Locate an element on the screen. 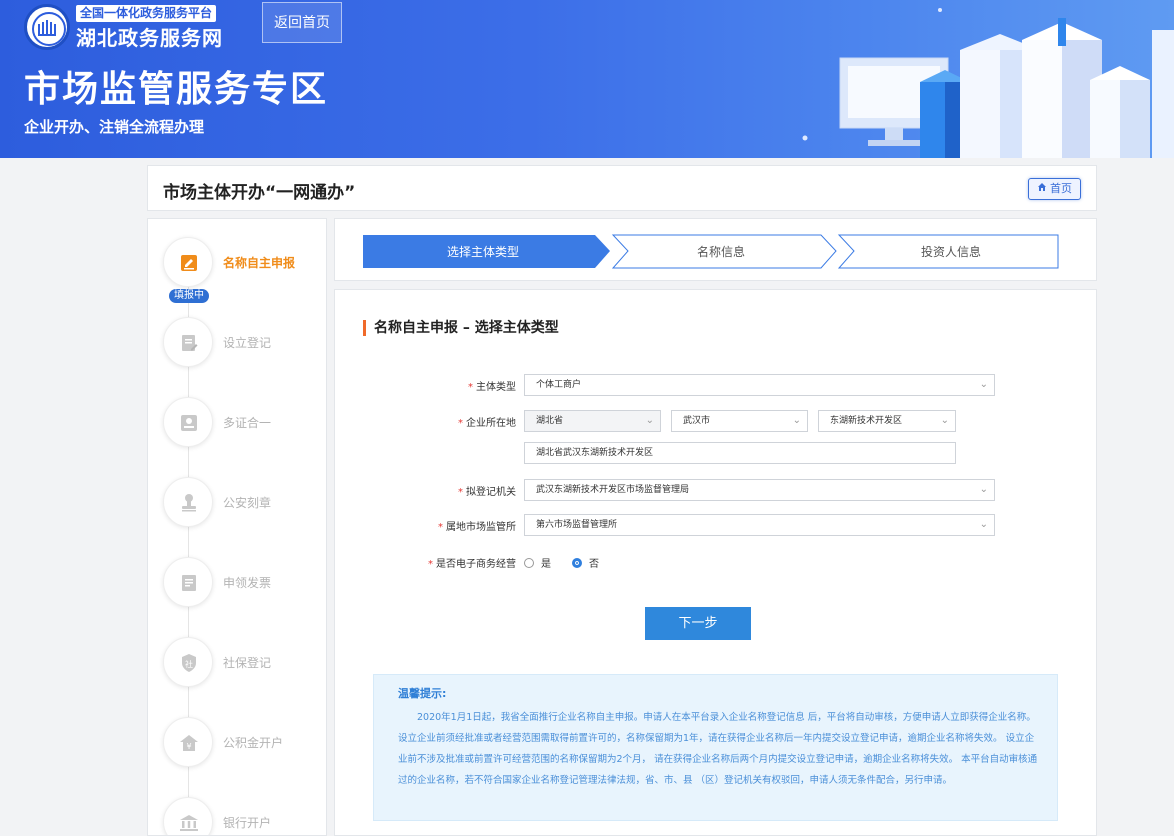 The width and height of the screenshot is (1174, 836). registration-authority-select: 武汉东湖新技术开发区市场监督管理局 ⌄ is located at coordinates (759, 490).